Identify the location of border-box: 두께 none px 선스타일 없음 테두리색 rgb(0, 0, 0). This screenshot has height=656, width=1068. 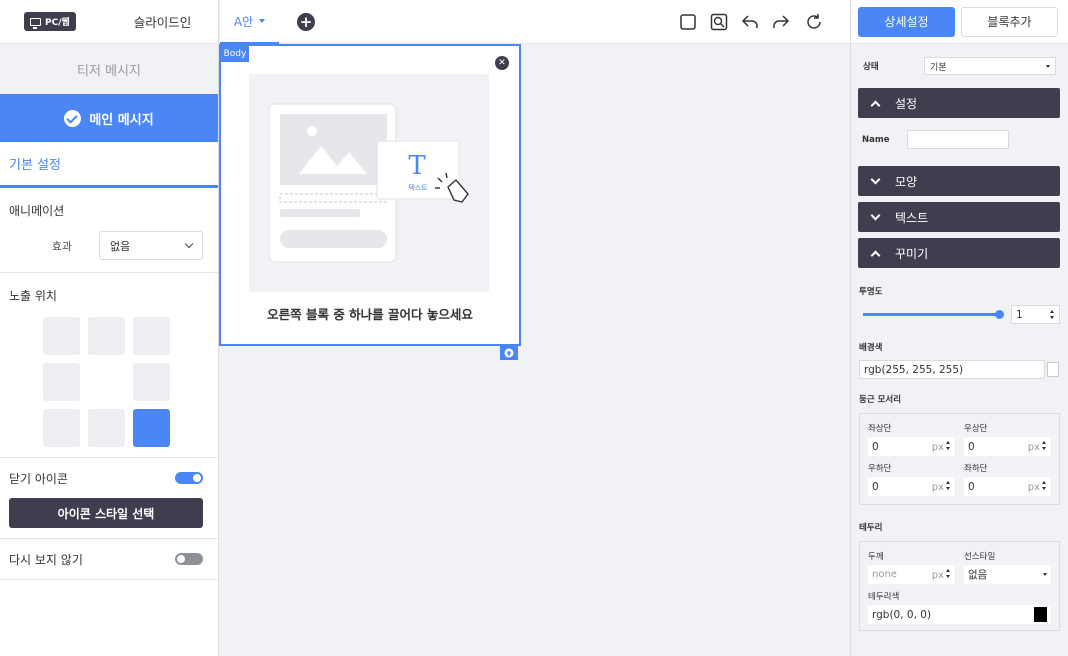
(959, 586).